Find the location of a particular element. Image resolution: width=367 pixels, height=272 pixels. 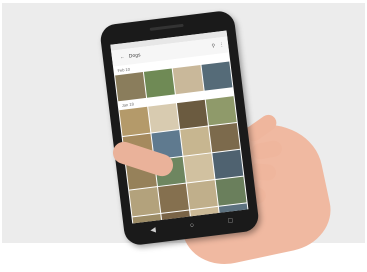

search-icon: ⚲ is located at coordinates (213, 46).